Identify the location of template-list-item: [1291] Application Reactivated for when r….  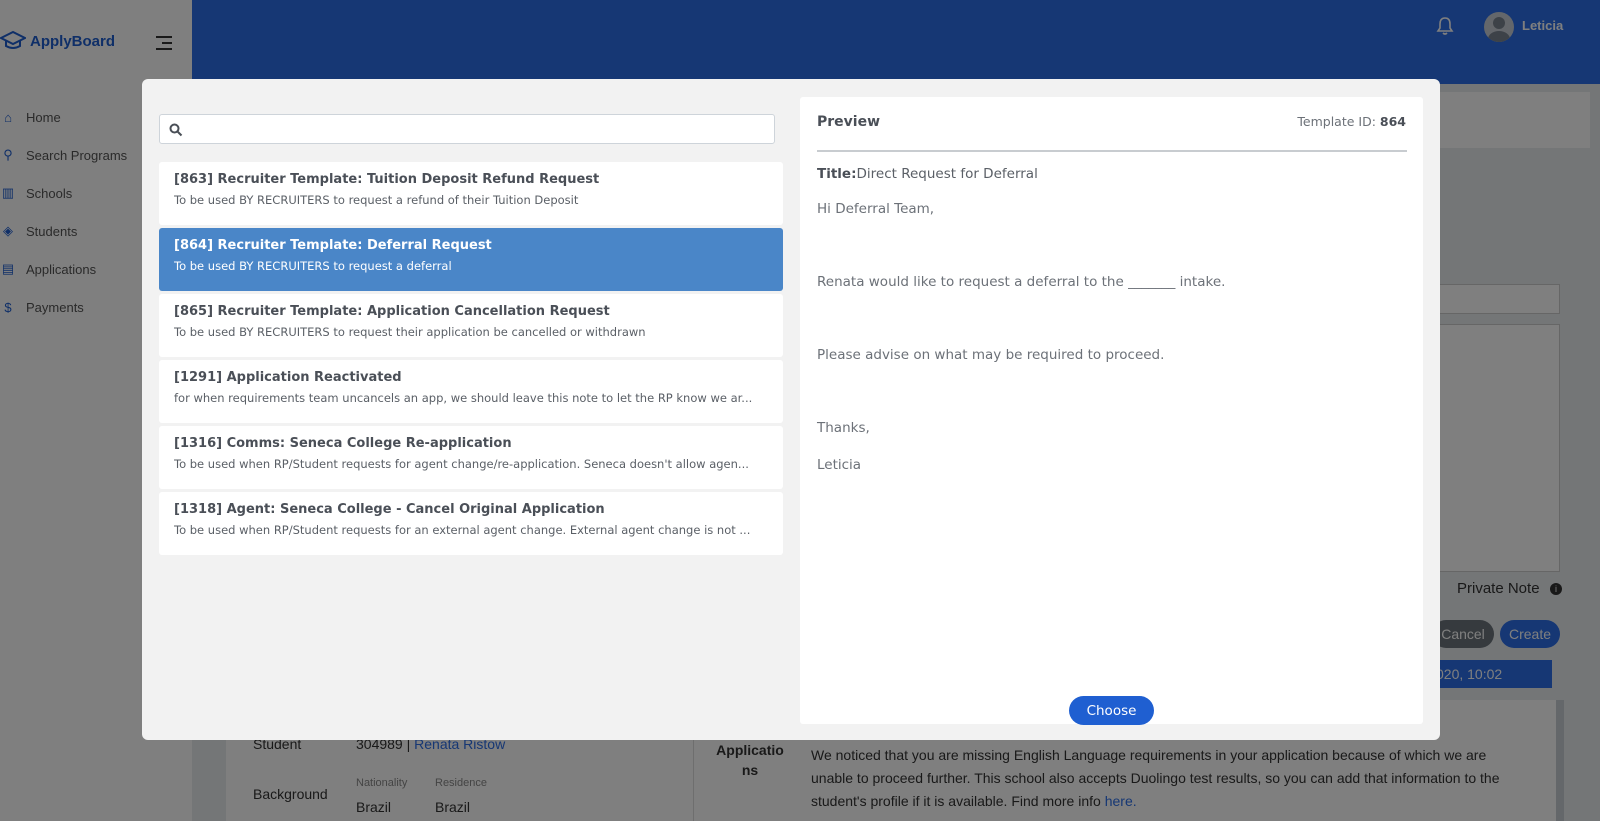
(471, 391).